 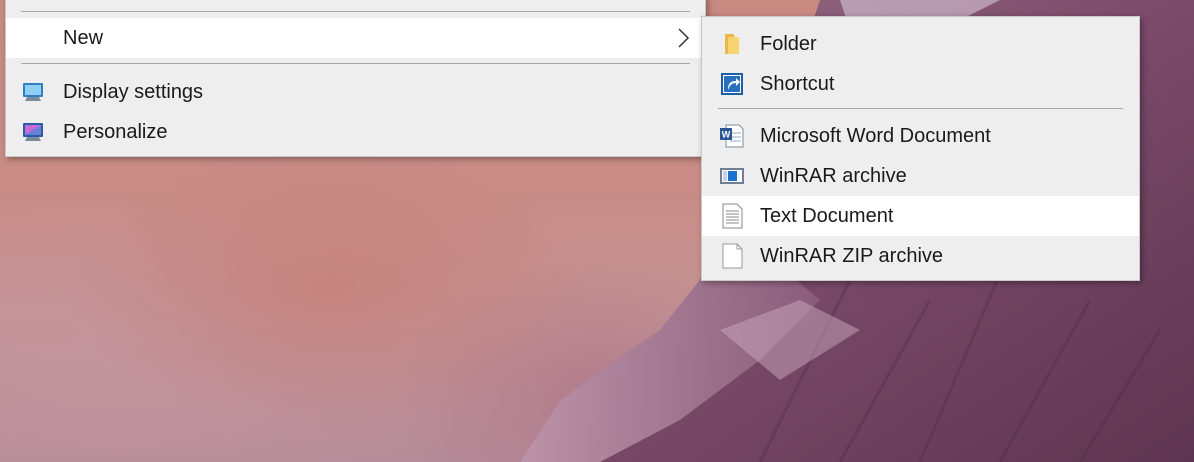 What do you see at coordinates (920, 44) in the screenshot?
I see `submenu-item-folder: Folder` at bounding box center [920, 44].